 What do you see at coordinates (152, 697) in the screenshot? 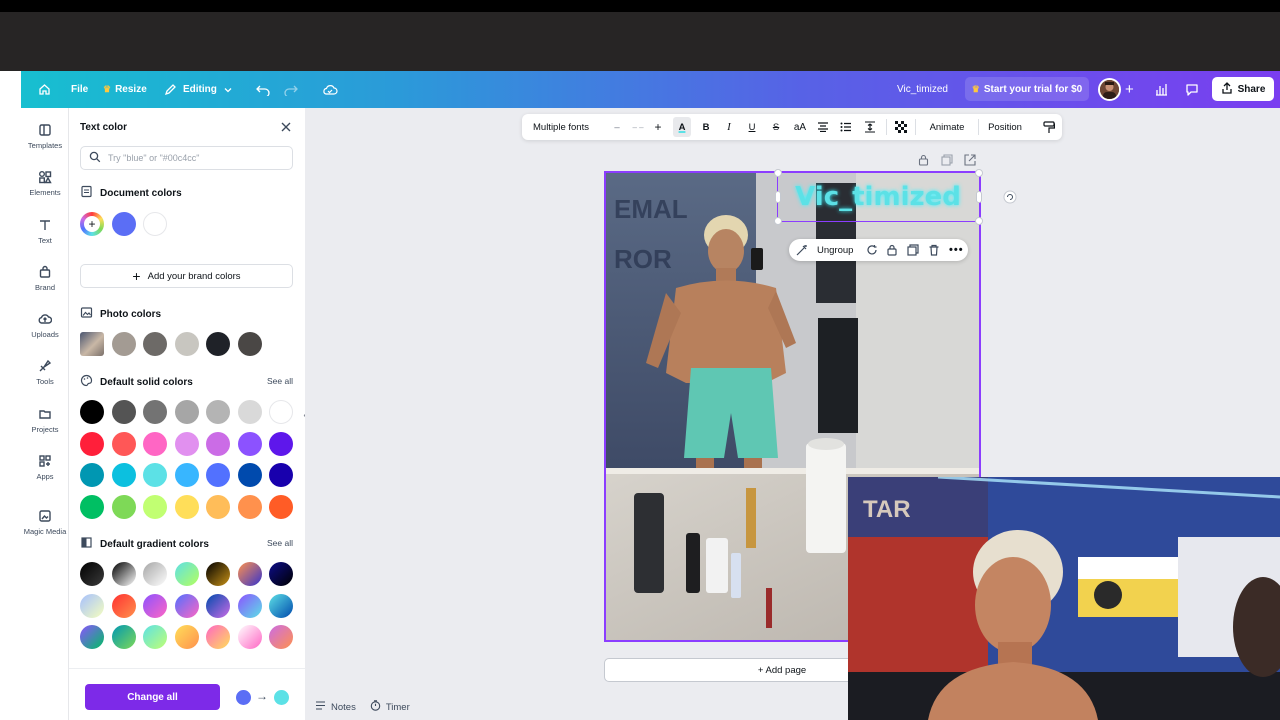
I see `change-all-button: Change all` at bounding box center [152, 697].